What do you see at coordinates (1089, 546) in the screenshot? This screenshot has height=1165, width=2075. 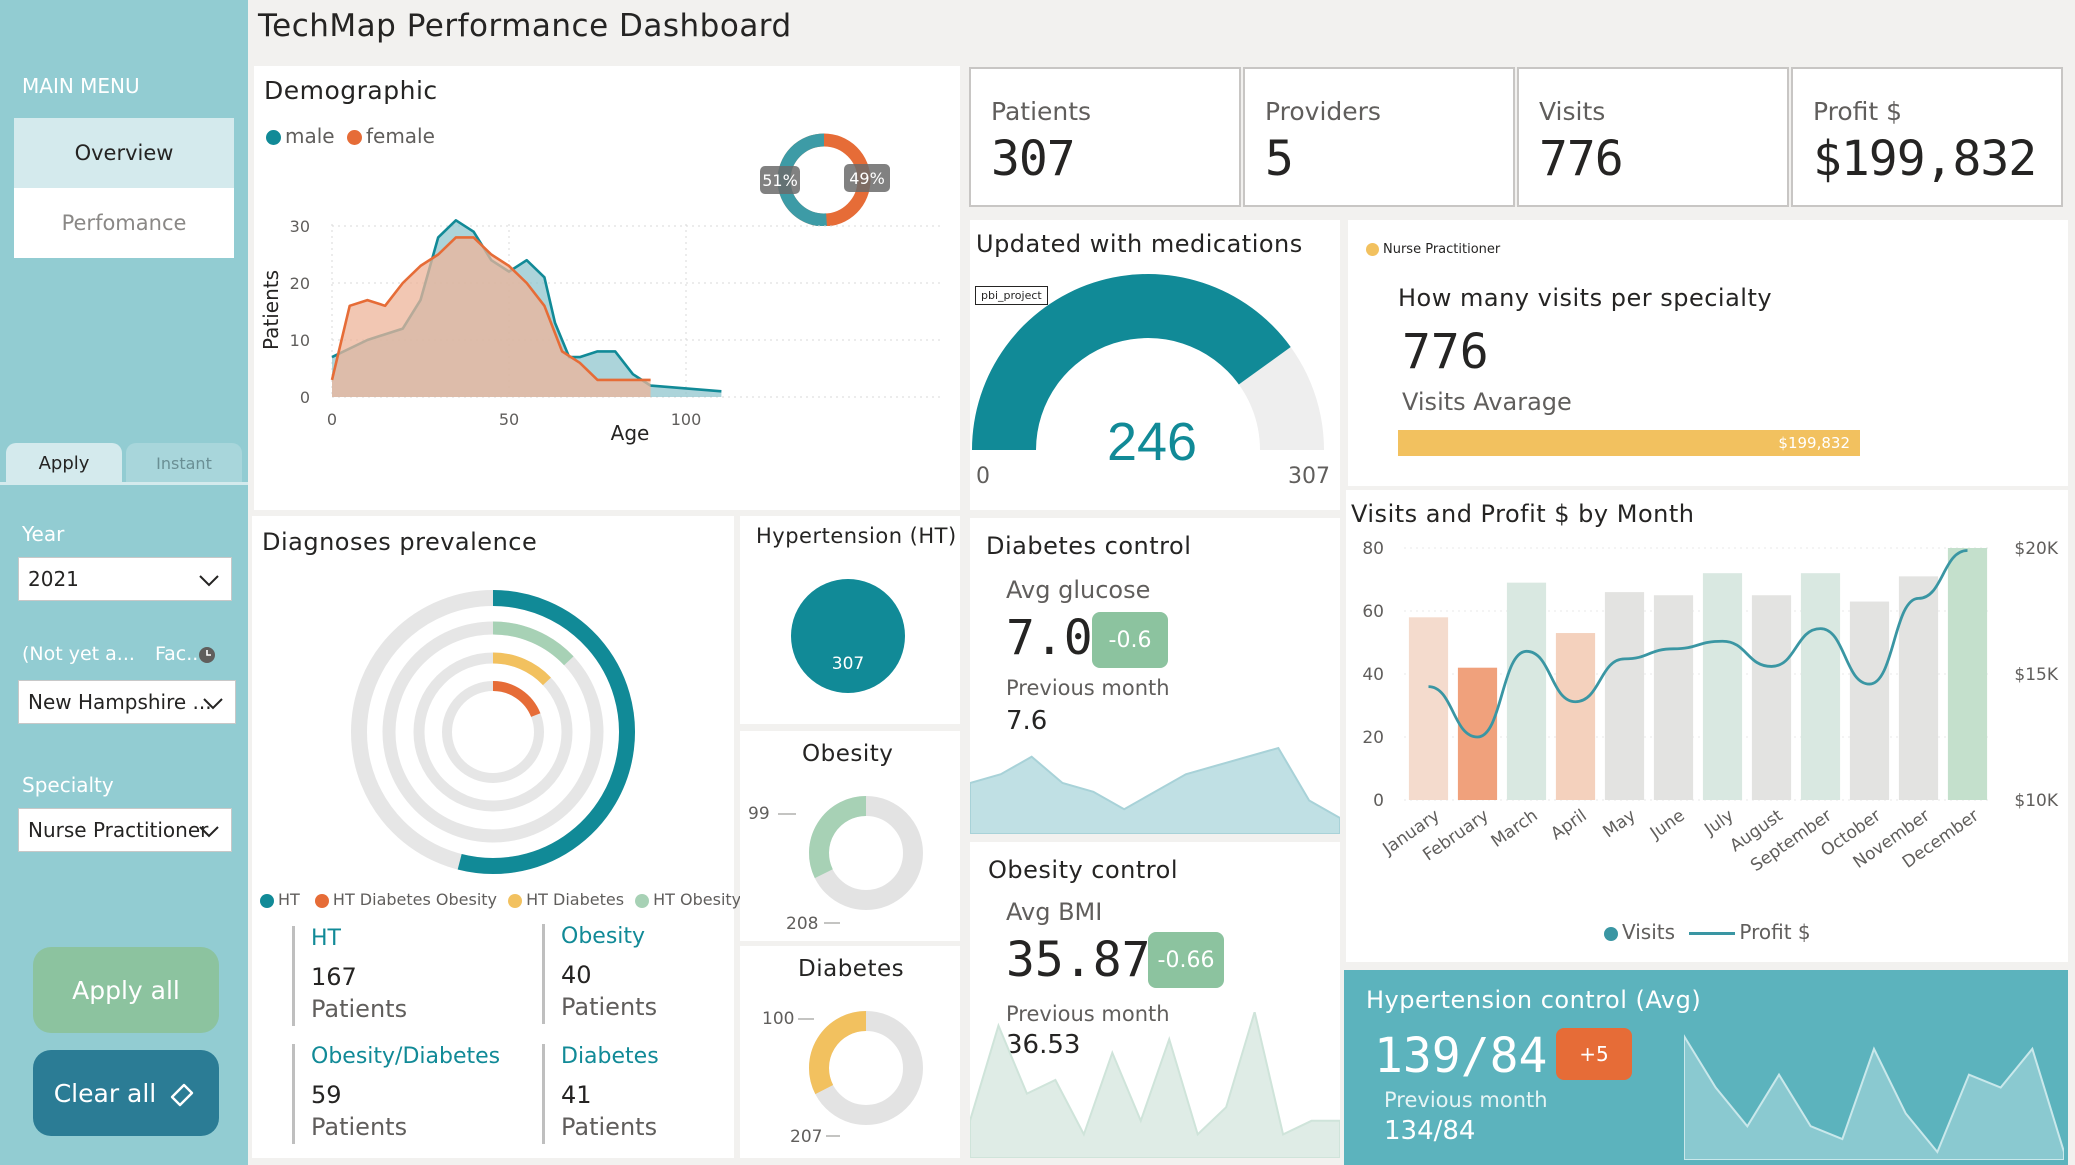 I see `diabetes-control-title: Diabetes control` at bounding box center [1089, 546].